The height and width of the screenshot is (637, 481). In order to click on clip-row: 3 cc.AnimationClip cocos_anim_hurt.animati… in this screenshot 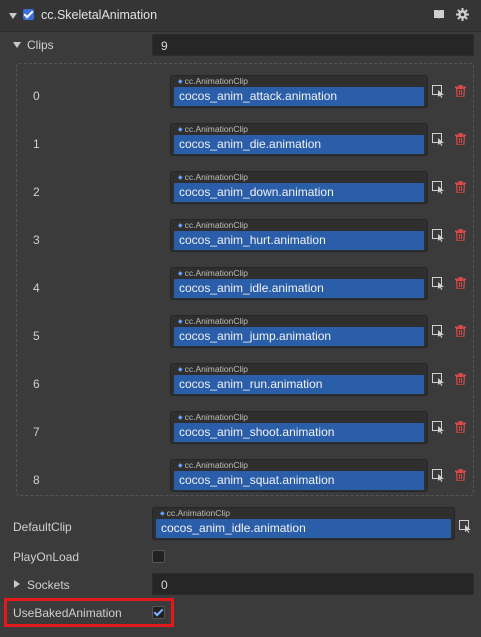, I will do `click(240, 235)`.